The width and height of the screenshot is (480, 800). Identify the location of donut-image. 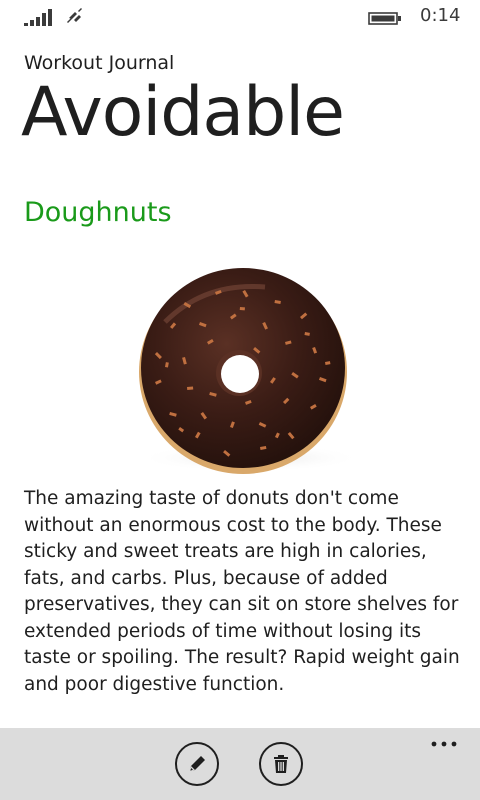
(250, 371).